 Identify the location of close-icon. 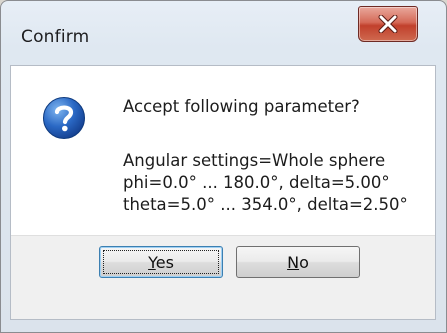
(388, 24).